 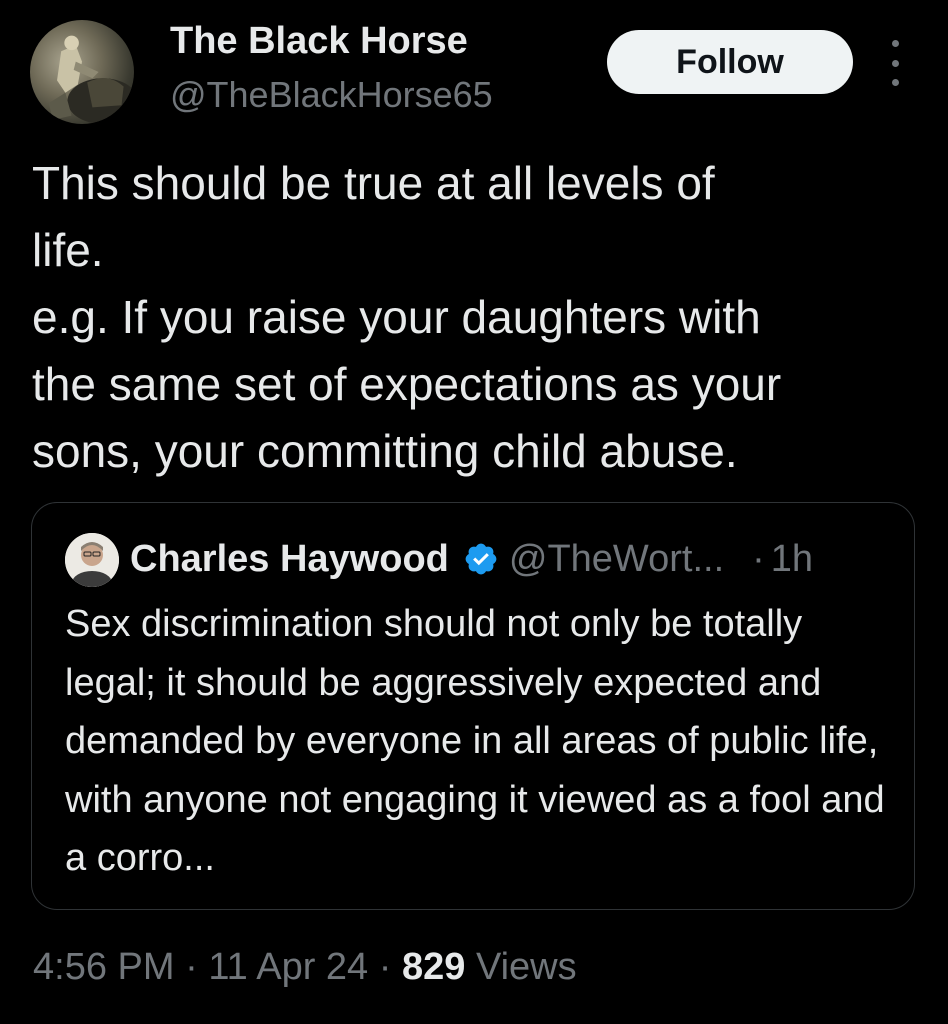 I want to click on verified-badge-icon, so click(x=481, y=559).